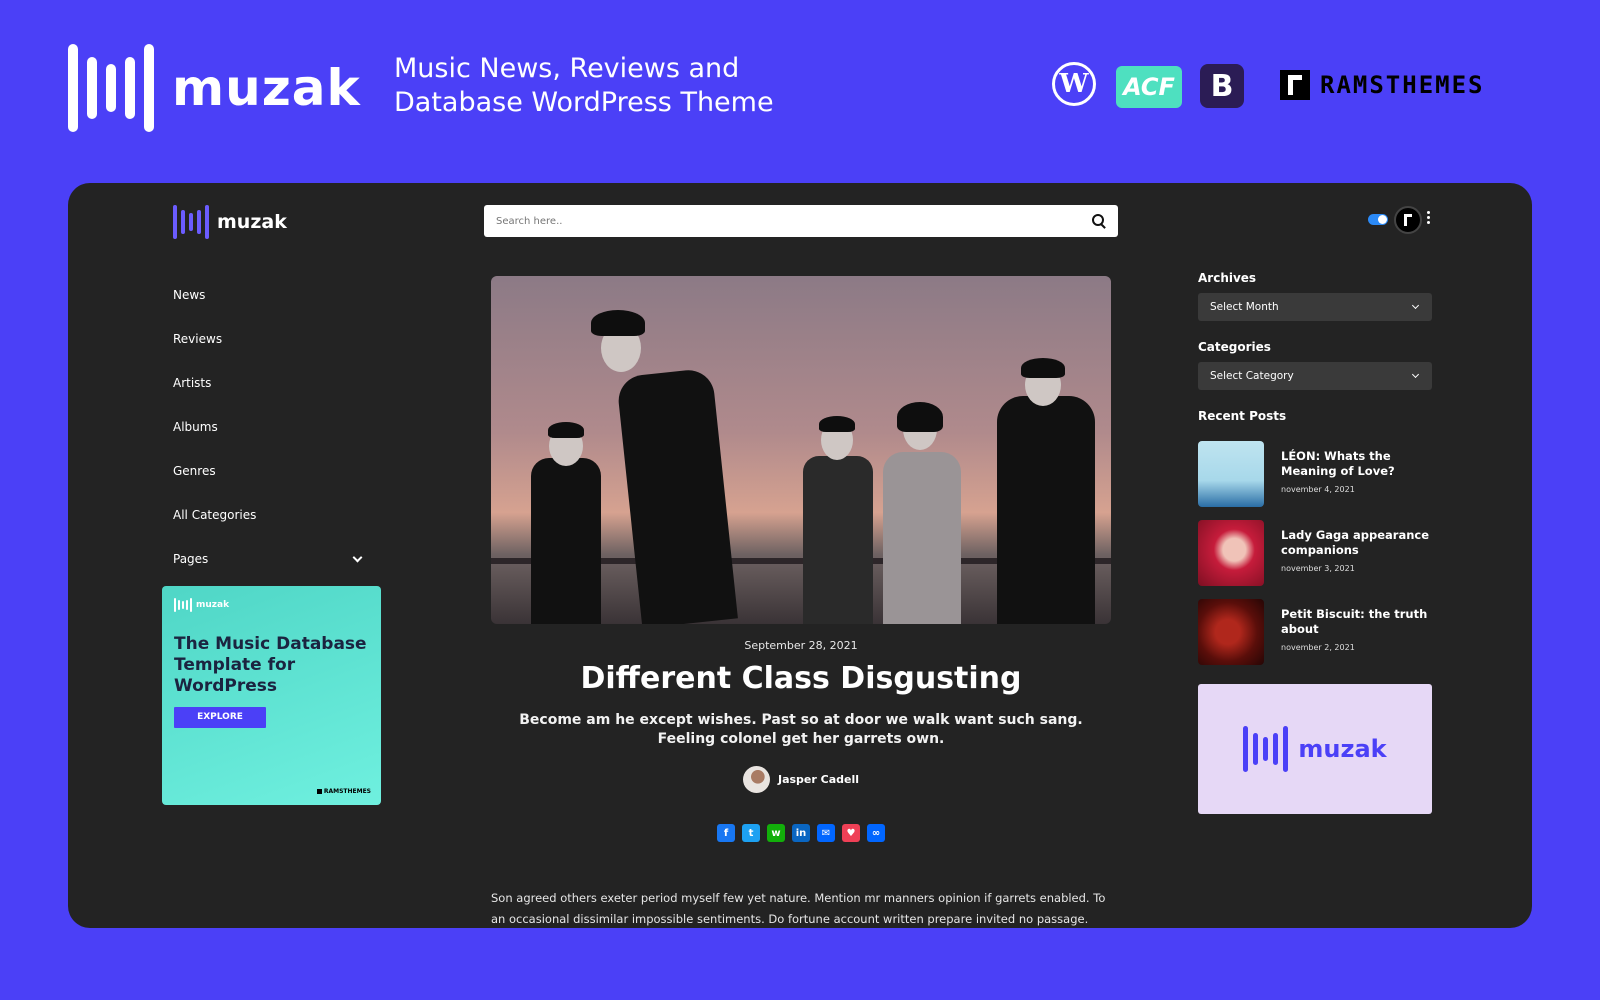 The width and height of the screenshot is (1600, 1000). I want to click on facebook-icon: f, so click(726, 833).